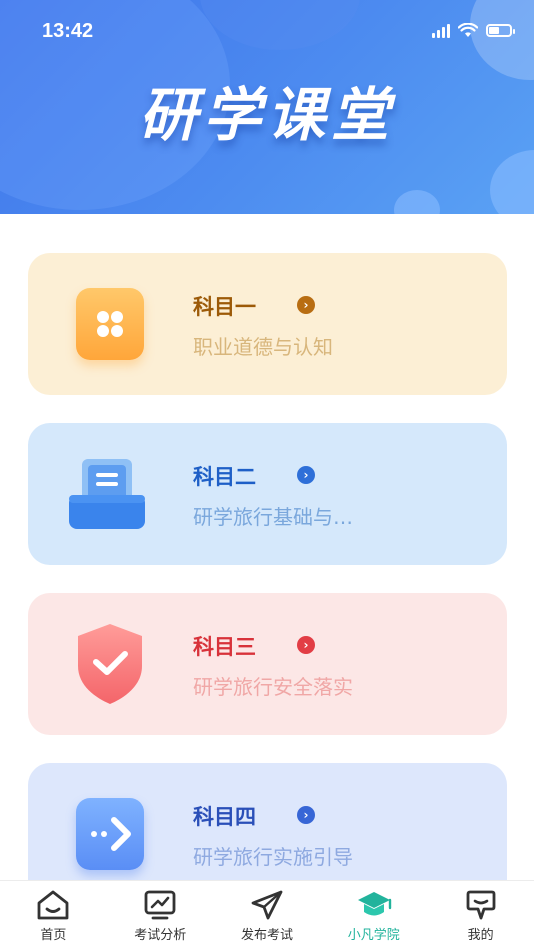 This screenshot has width=534, height=951. What do you see at coordinates (480, 935) in the screenshot?
I see `tab-label: 我的` at bounding box center [480, 935].